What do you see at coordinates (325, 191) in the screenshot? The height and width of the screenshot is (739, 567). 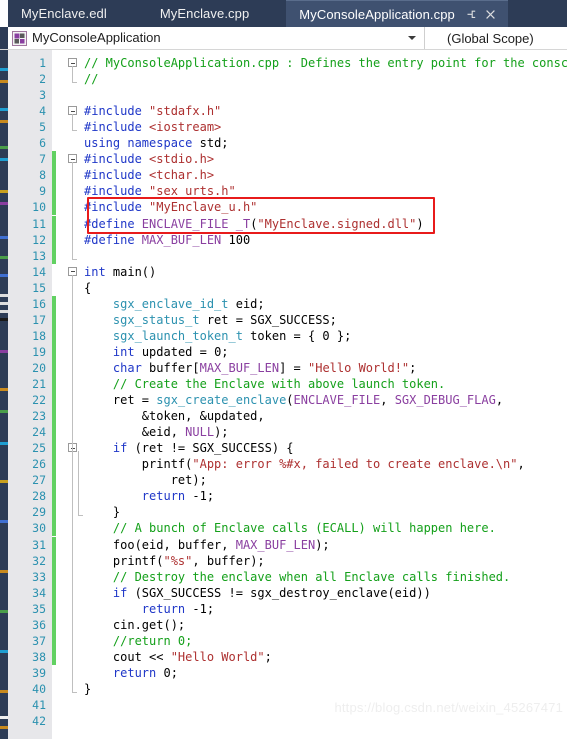 I see `code-line: #include "sex_urts.h"` at bounding box center [325, 191].